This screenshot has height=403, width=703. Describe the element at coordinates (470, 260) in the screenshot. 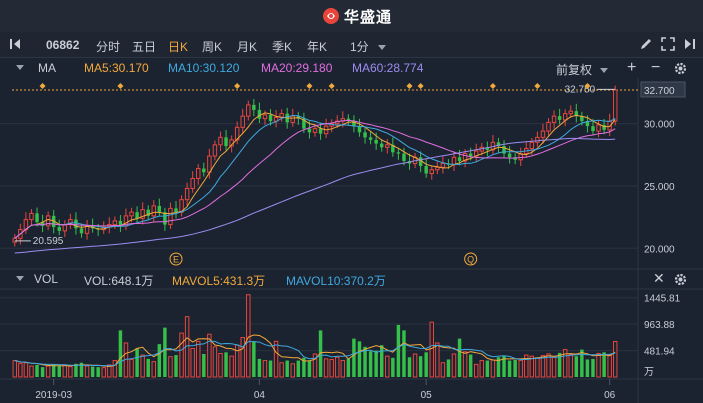

I see `event-marker-label: Q` at that location.